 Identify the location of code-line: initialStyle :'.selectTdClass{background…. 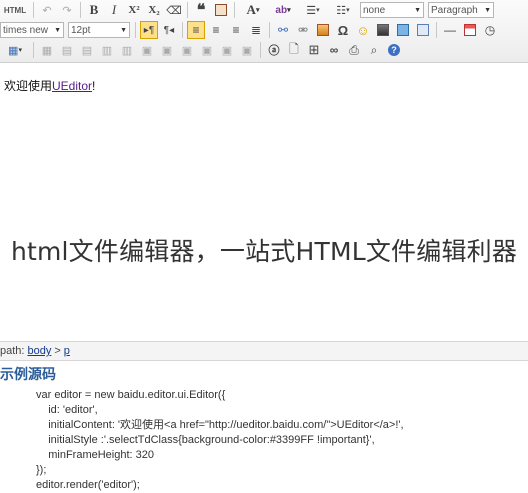
(205, 440).